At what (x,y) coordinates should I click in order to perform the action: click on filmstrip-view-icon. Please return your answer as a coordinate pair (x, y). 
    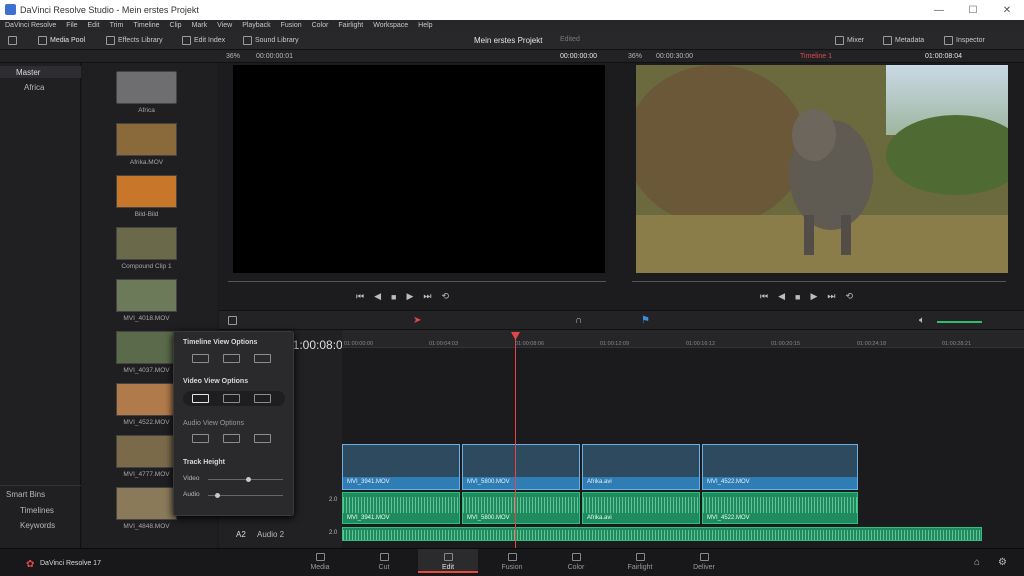
    Looking at the image, I should click on (200, 398).